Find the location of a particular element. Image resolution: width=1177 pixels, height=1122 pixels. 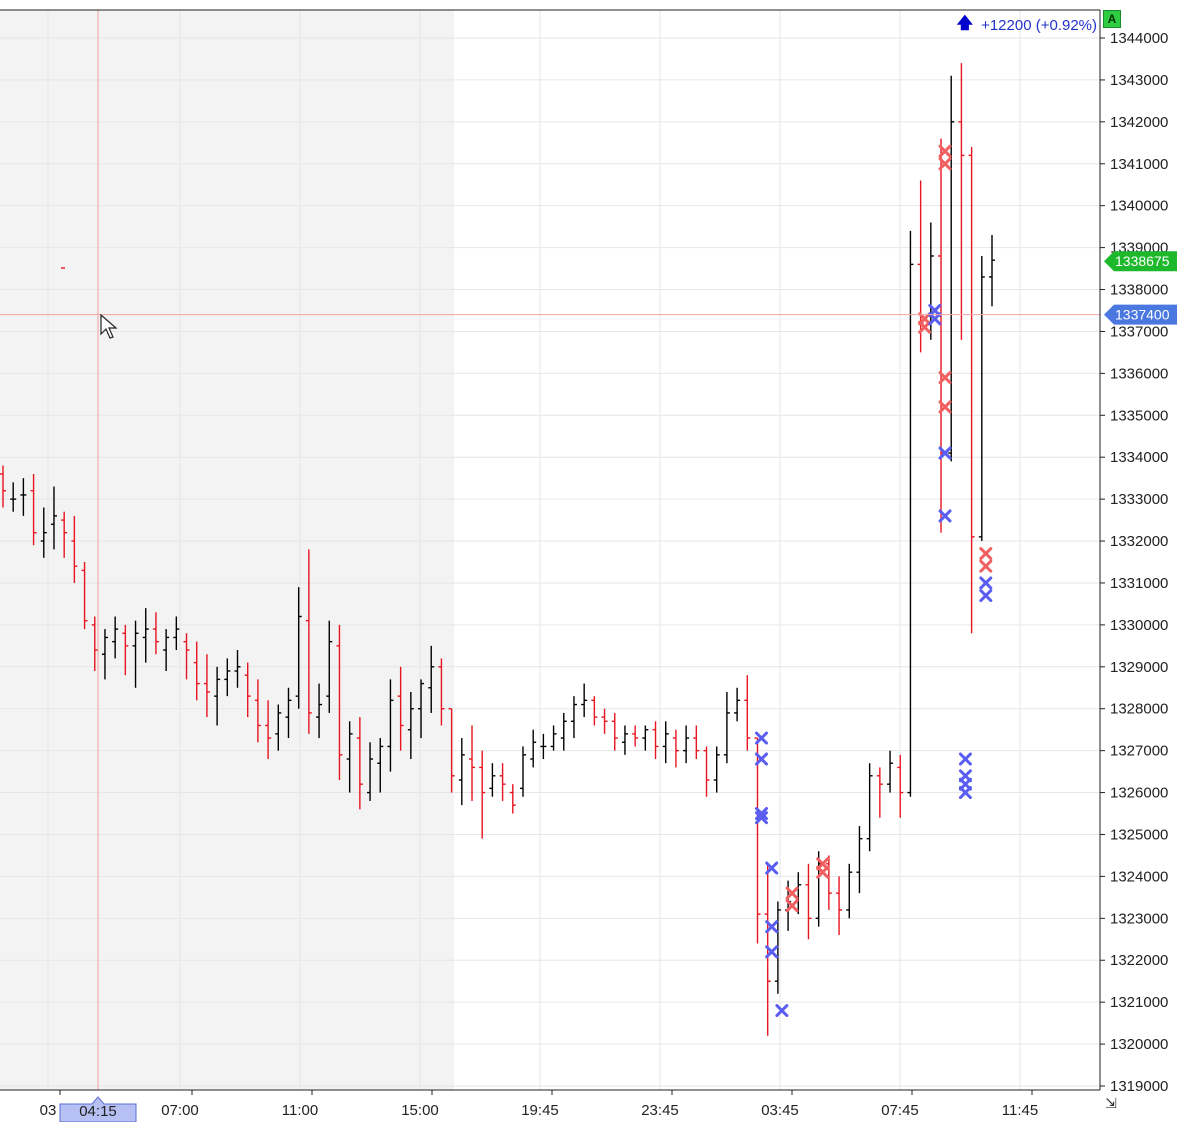

price-tick-label: 1319000 is located at coordinates (1139, 1086).